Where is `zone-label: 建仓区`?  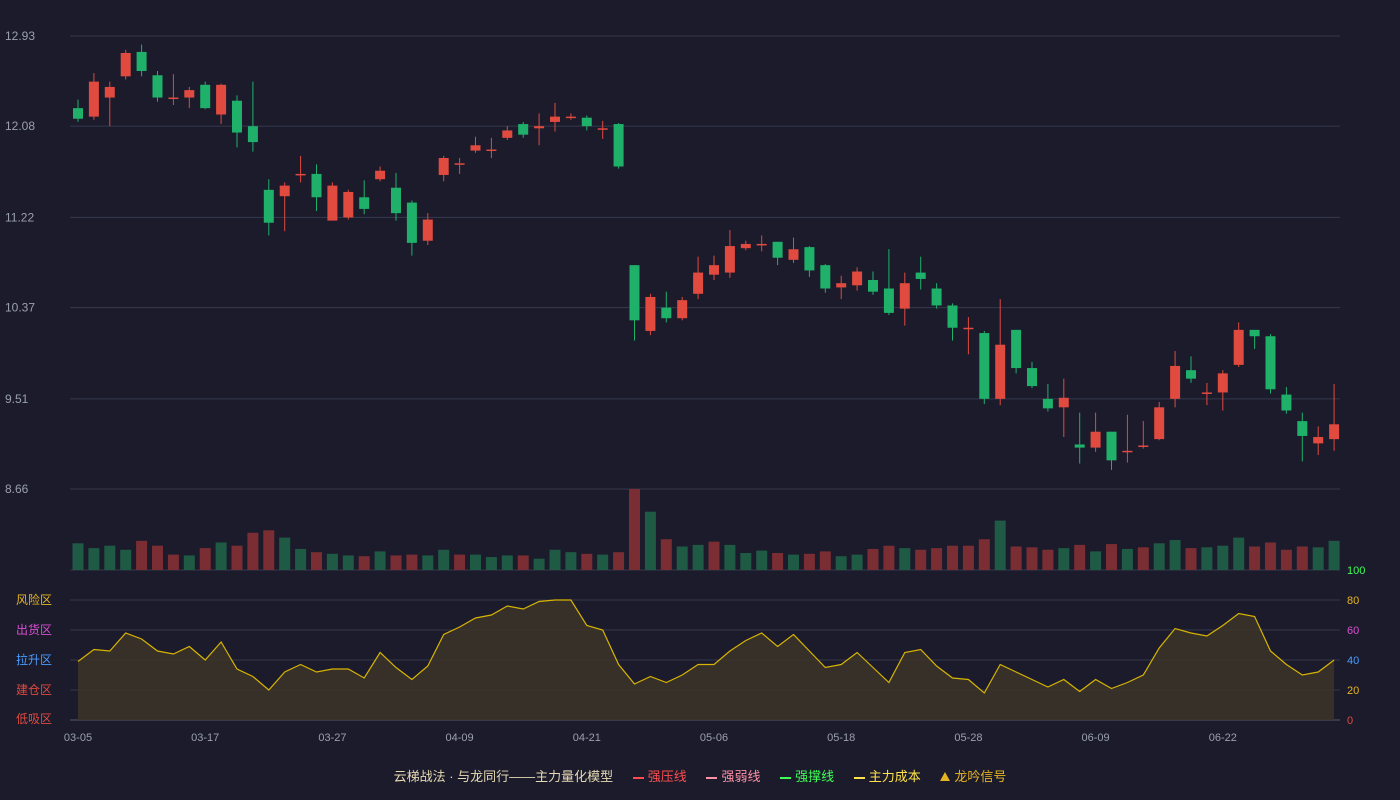
zone-label: 建仓区 is located at coordinates (34, 690).